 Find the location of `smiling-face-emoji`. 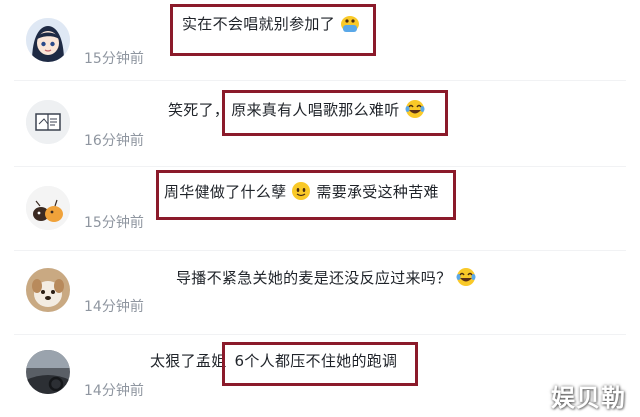

smiling-face-emoji is located at coordinates (301, 191).